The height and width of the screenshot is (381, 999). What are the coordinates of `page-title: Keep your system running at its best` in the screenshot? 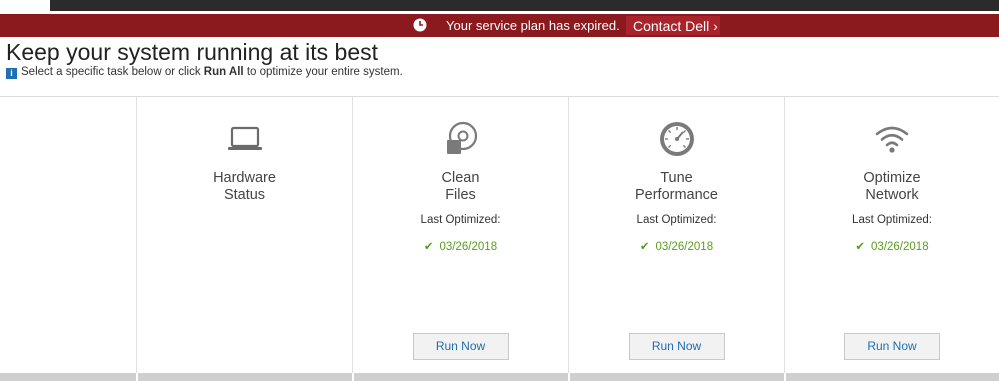 It's located at (192, 52).